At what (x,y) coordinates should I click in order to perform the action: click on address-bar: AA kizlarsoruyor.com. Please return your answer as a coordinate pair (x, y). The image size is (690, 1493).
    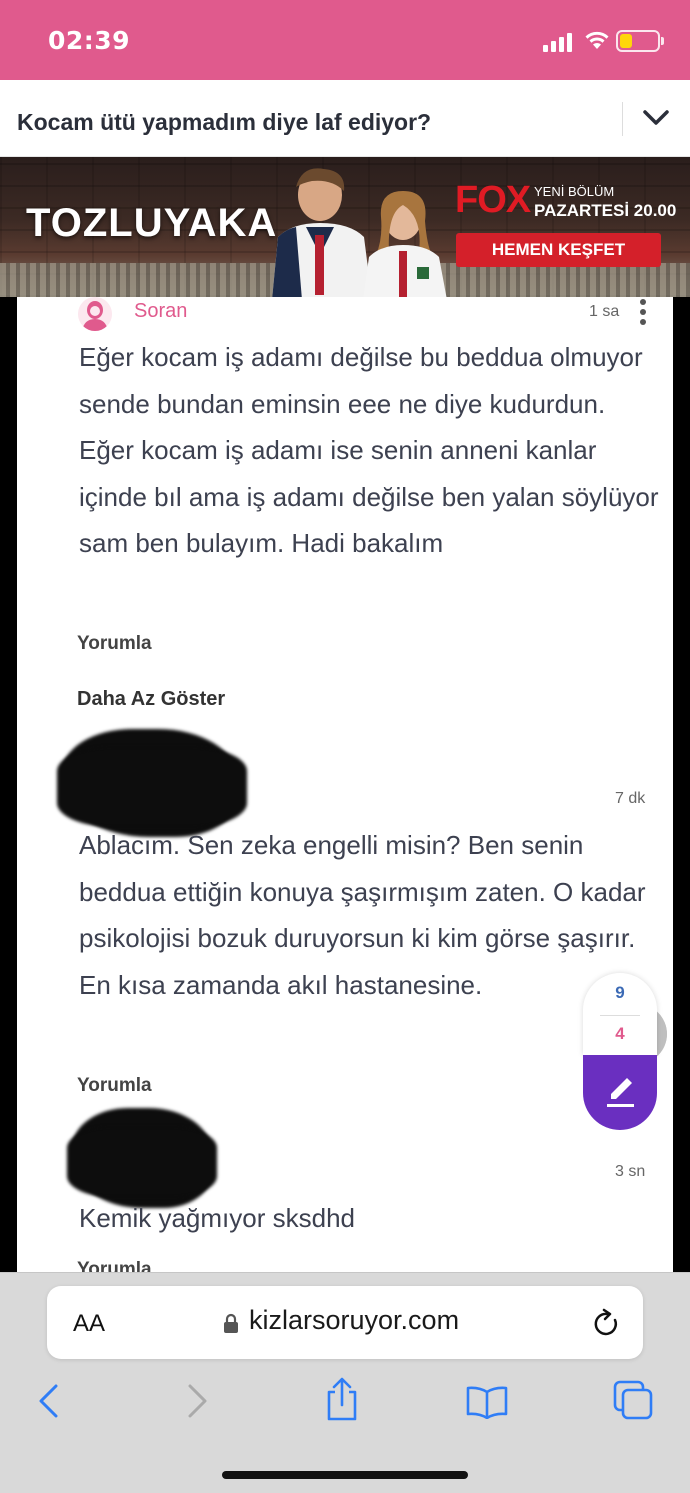
    Looking at the image, I should click on (345, 1322).